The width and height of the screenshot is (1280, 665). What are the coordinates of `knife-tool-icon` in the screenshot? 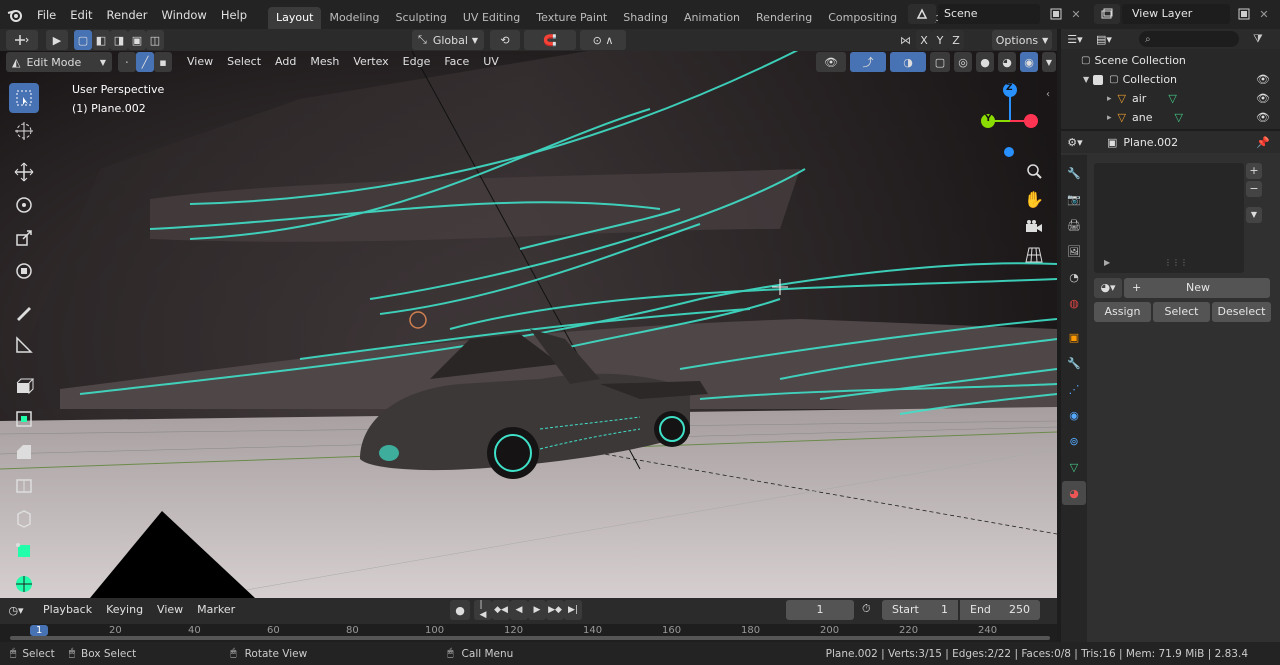 It's located at (24, 518).